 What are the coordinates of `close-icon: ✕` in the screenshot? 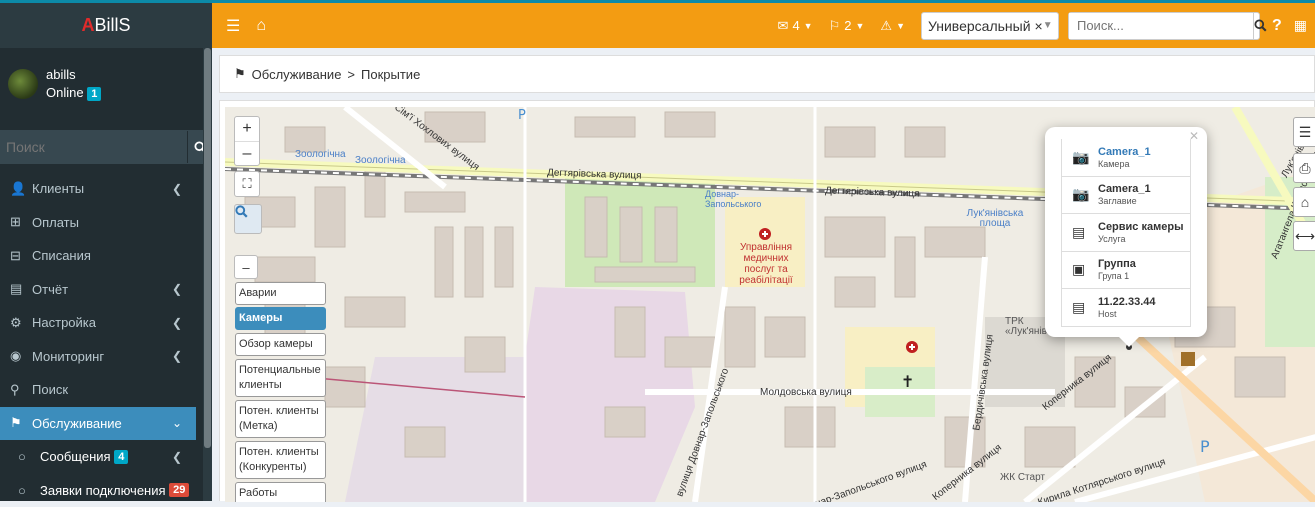 It's located at (1194, 136).